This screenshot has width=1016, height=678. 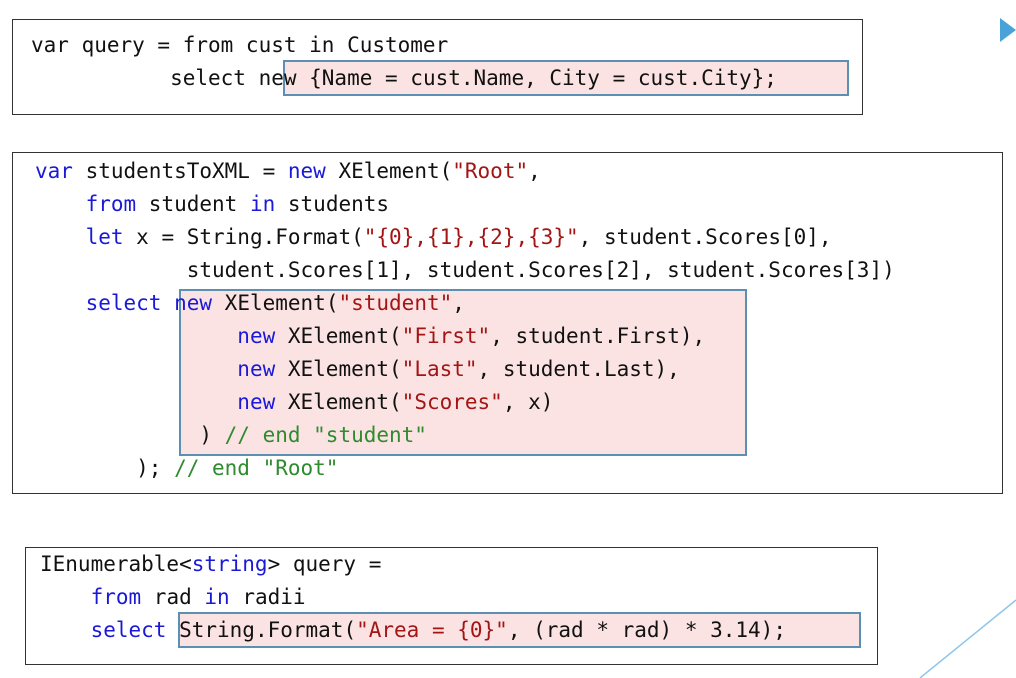 I want to click on slide-arrow-decoration, so click(x=1008, y=30).